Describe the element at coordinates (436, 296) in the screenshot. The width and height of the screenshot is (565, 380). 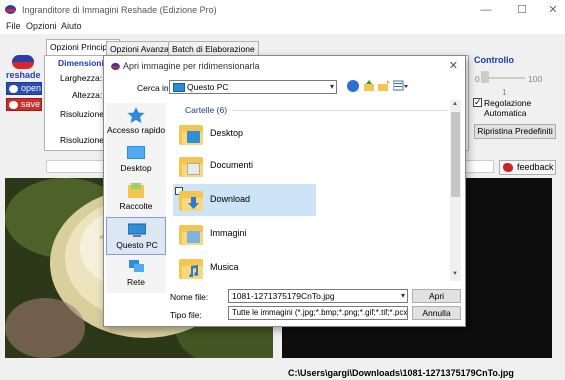
I see `open-dialog-button: Apri` at that location.